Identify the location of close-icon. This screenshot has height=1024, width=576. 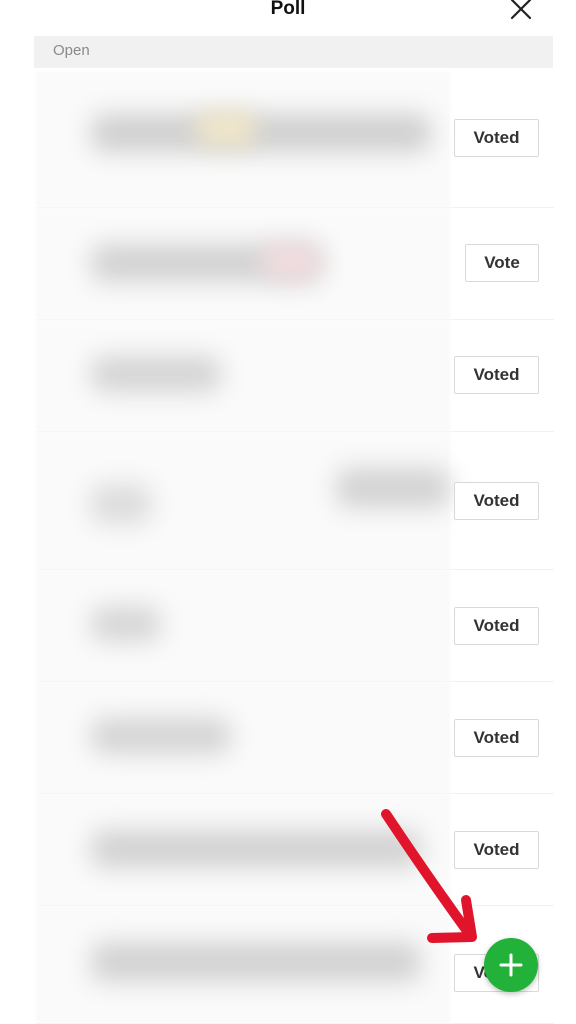
(521, 11).